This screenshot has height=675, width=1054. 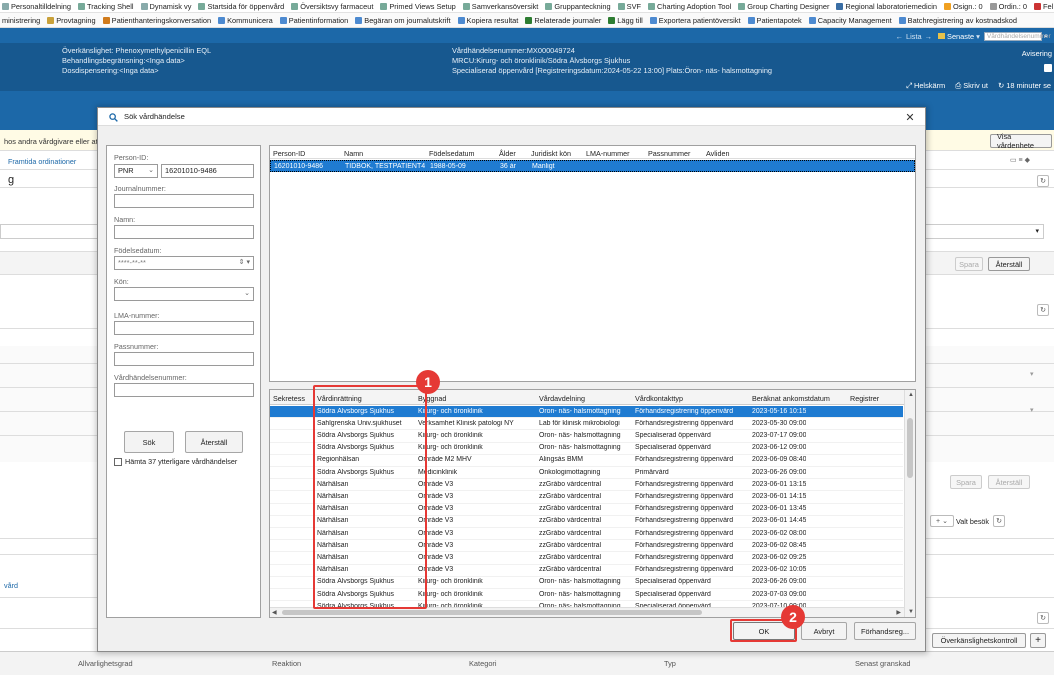 What do you see at coordinates (274, 612) in the screenshot?
I see `scroll-left-icon: ◀` at bounding box center [274, 612].